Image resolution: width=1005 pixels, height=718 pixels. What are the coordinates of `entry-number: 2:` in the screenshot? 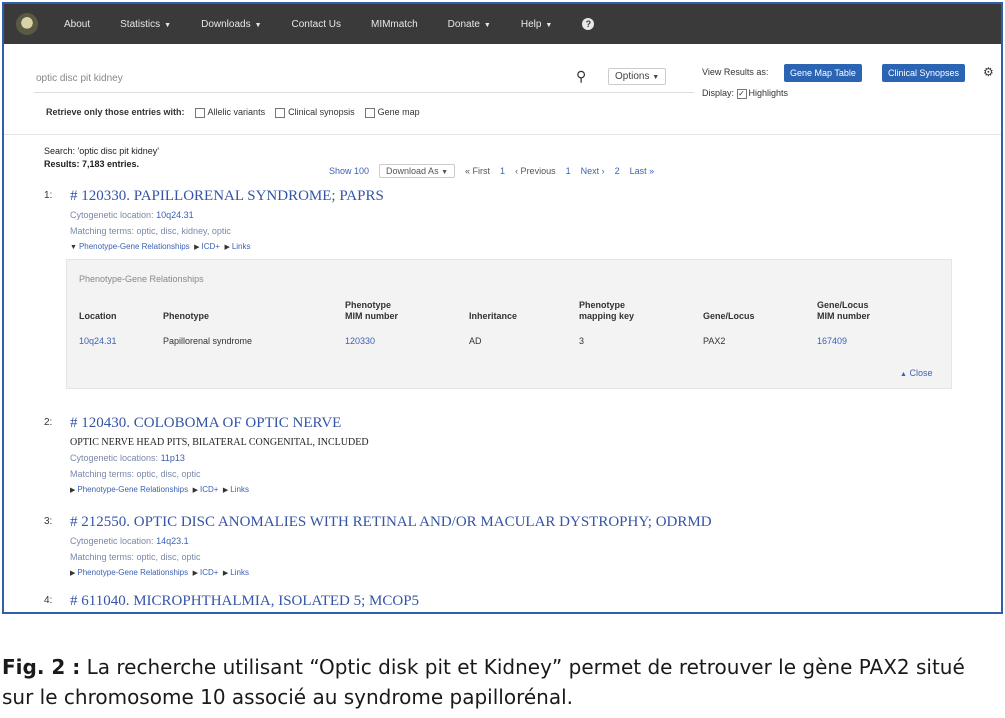 It's located at (48, 422).